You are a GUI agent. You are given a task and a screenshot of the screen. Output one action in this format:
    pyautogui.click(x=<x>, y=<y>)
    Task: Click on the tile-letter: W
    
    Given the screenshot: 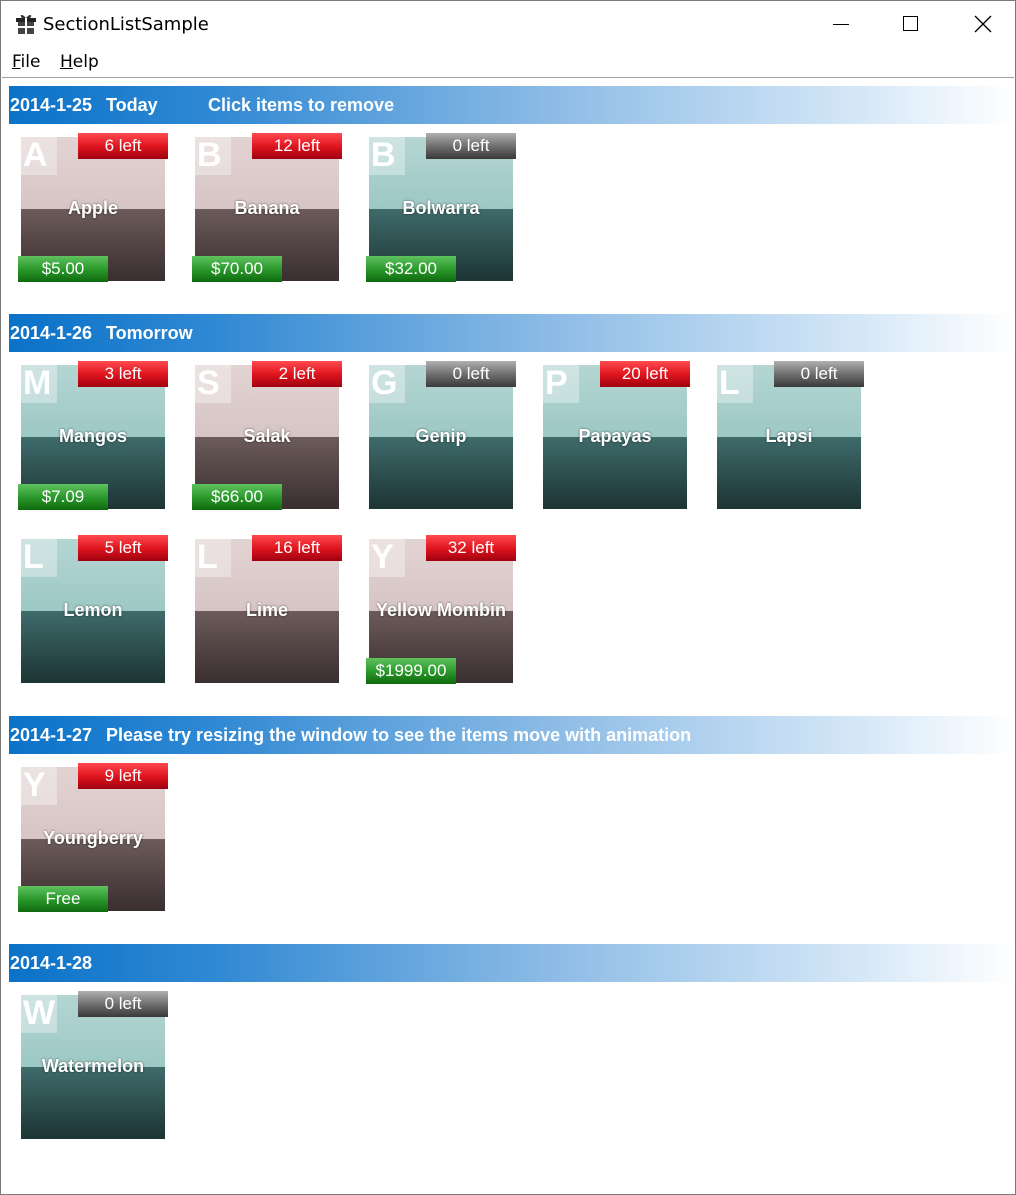 What is the action you would take?
    pyautogui.click(x=39, y=1013)
    